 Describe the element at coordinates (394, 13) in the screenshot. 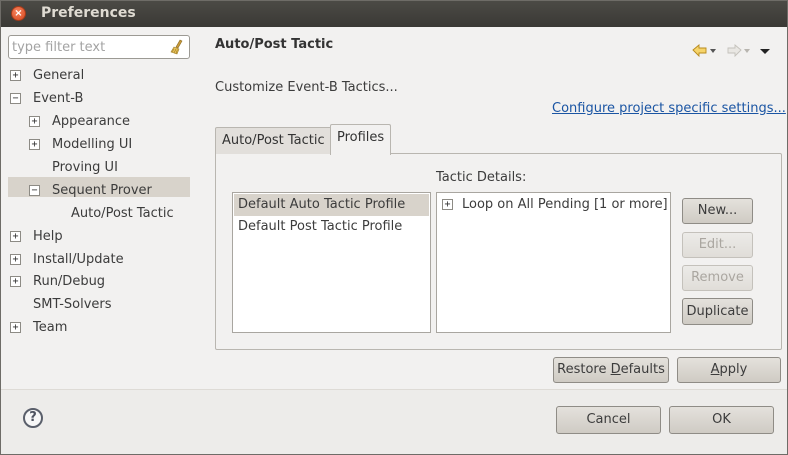

I see `title-bar: × Preferences` at that location.